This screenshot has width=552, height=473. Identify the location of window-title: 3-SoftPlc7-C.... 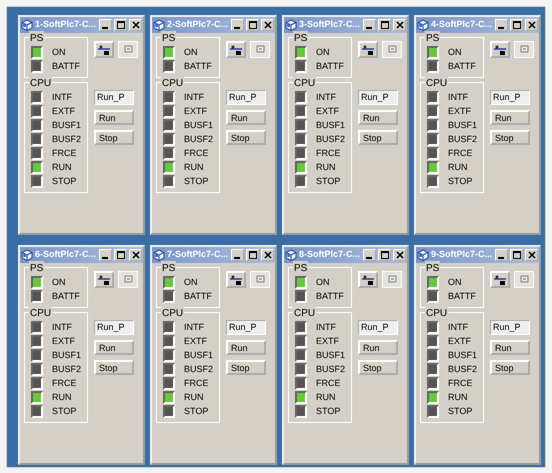
(330, 25).